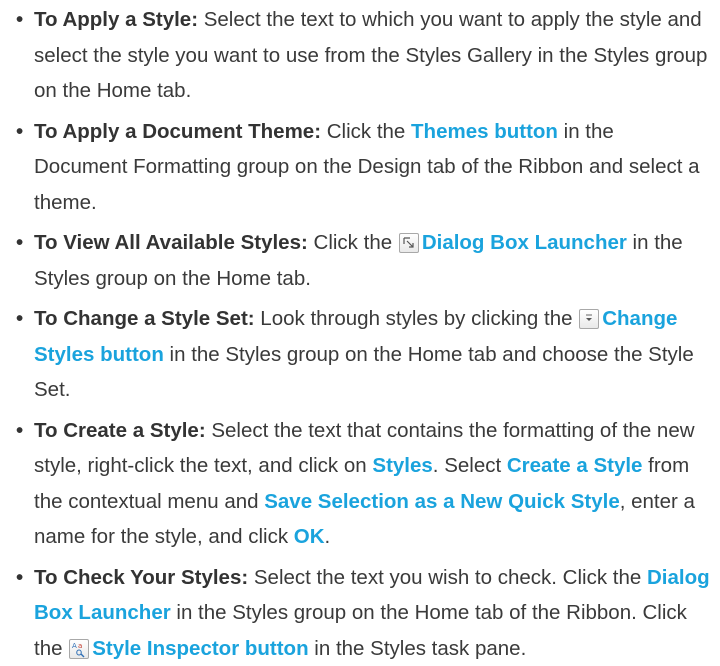  What do you see at coordinates (417, 318) in the screenshot?
I see `item-text: Look through styles by clicking the` at bounding box center [417, 318].